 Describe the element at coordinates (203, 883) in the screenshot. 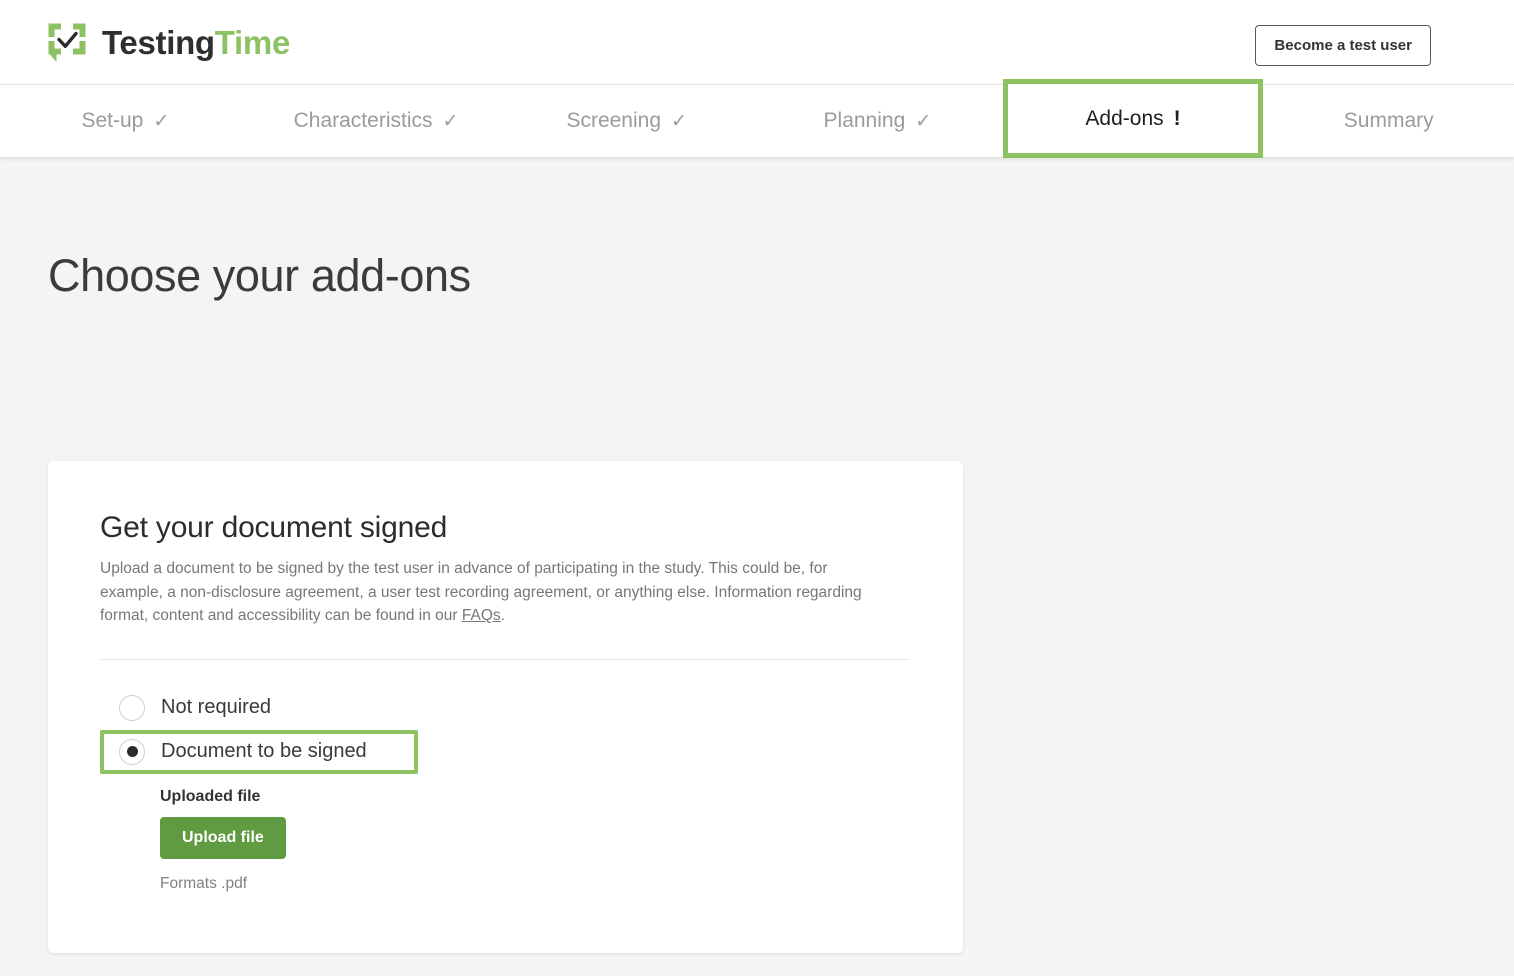

I see `accepted-formats-text: Formats .pdf` at that location.